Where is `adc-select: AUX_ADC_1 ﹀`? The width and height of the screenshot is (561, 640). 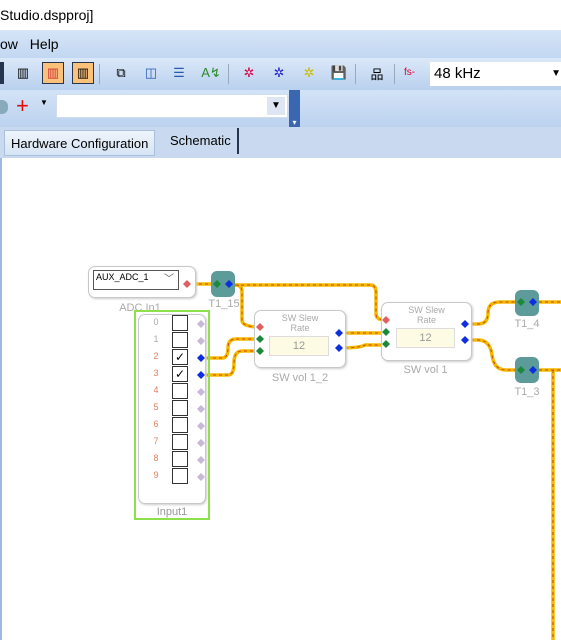 adc-select: AUX_ADC_1 ﹀ is located at coordinates (136, 280).